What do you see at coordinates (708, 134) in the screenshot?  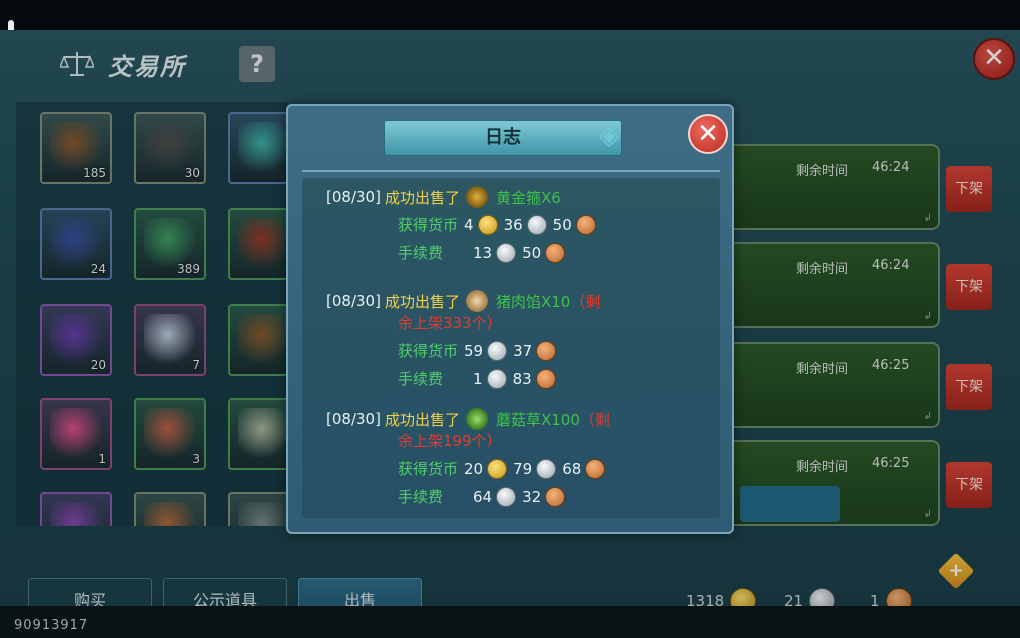 I see `close-dialog-button: ✕` at bounding box center [708, 134].